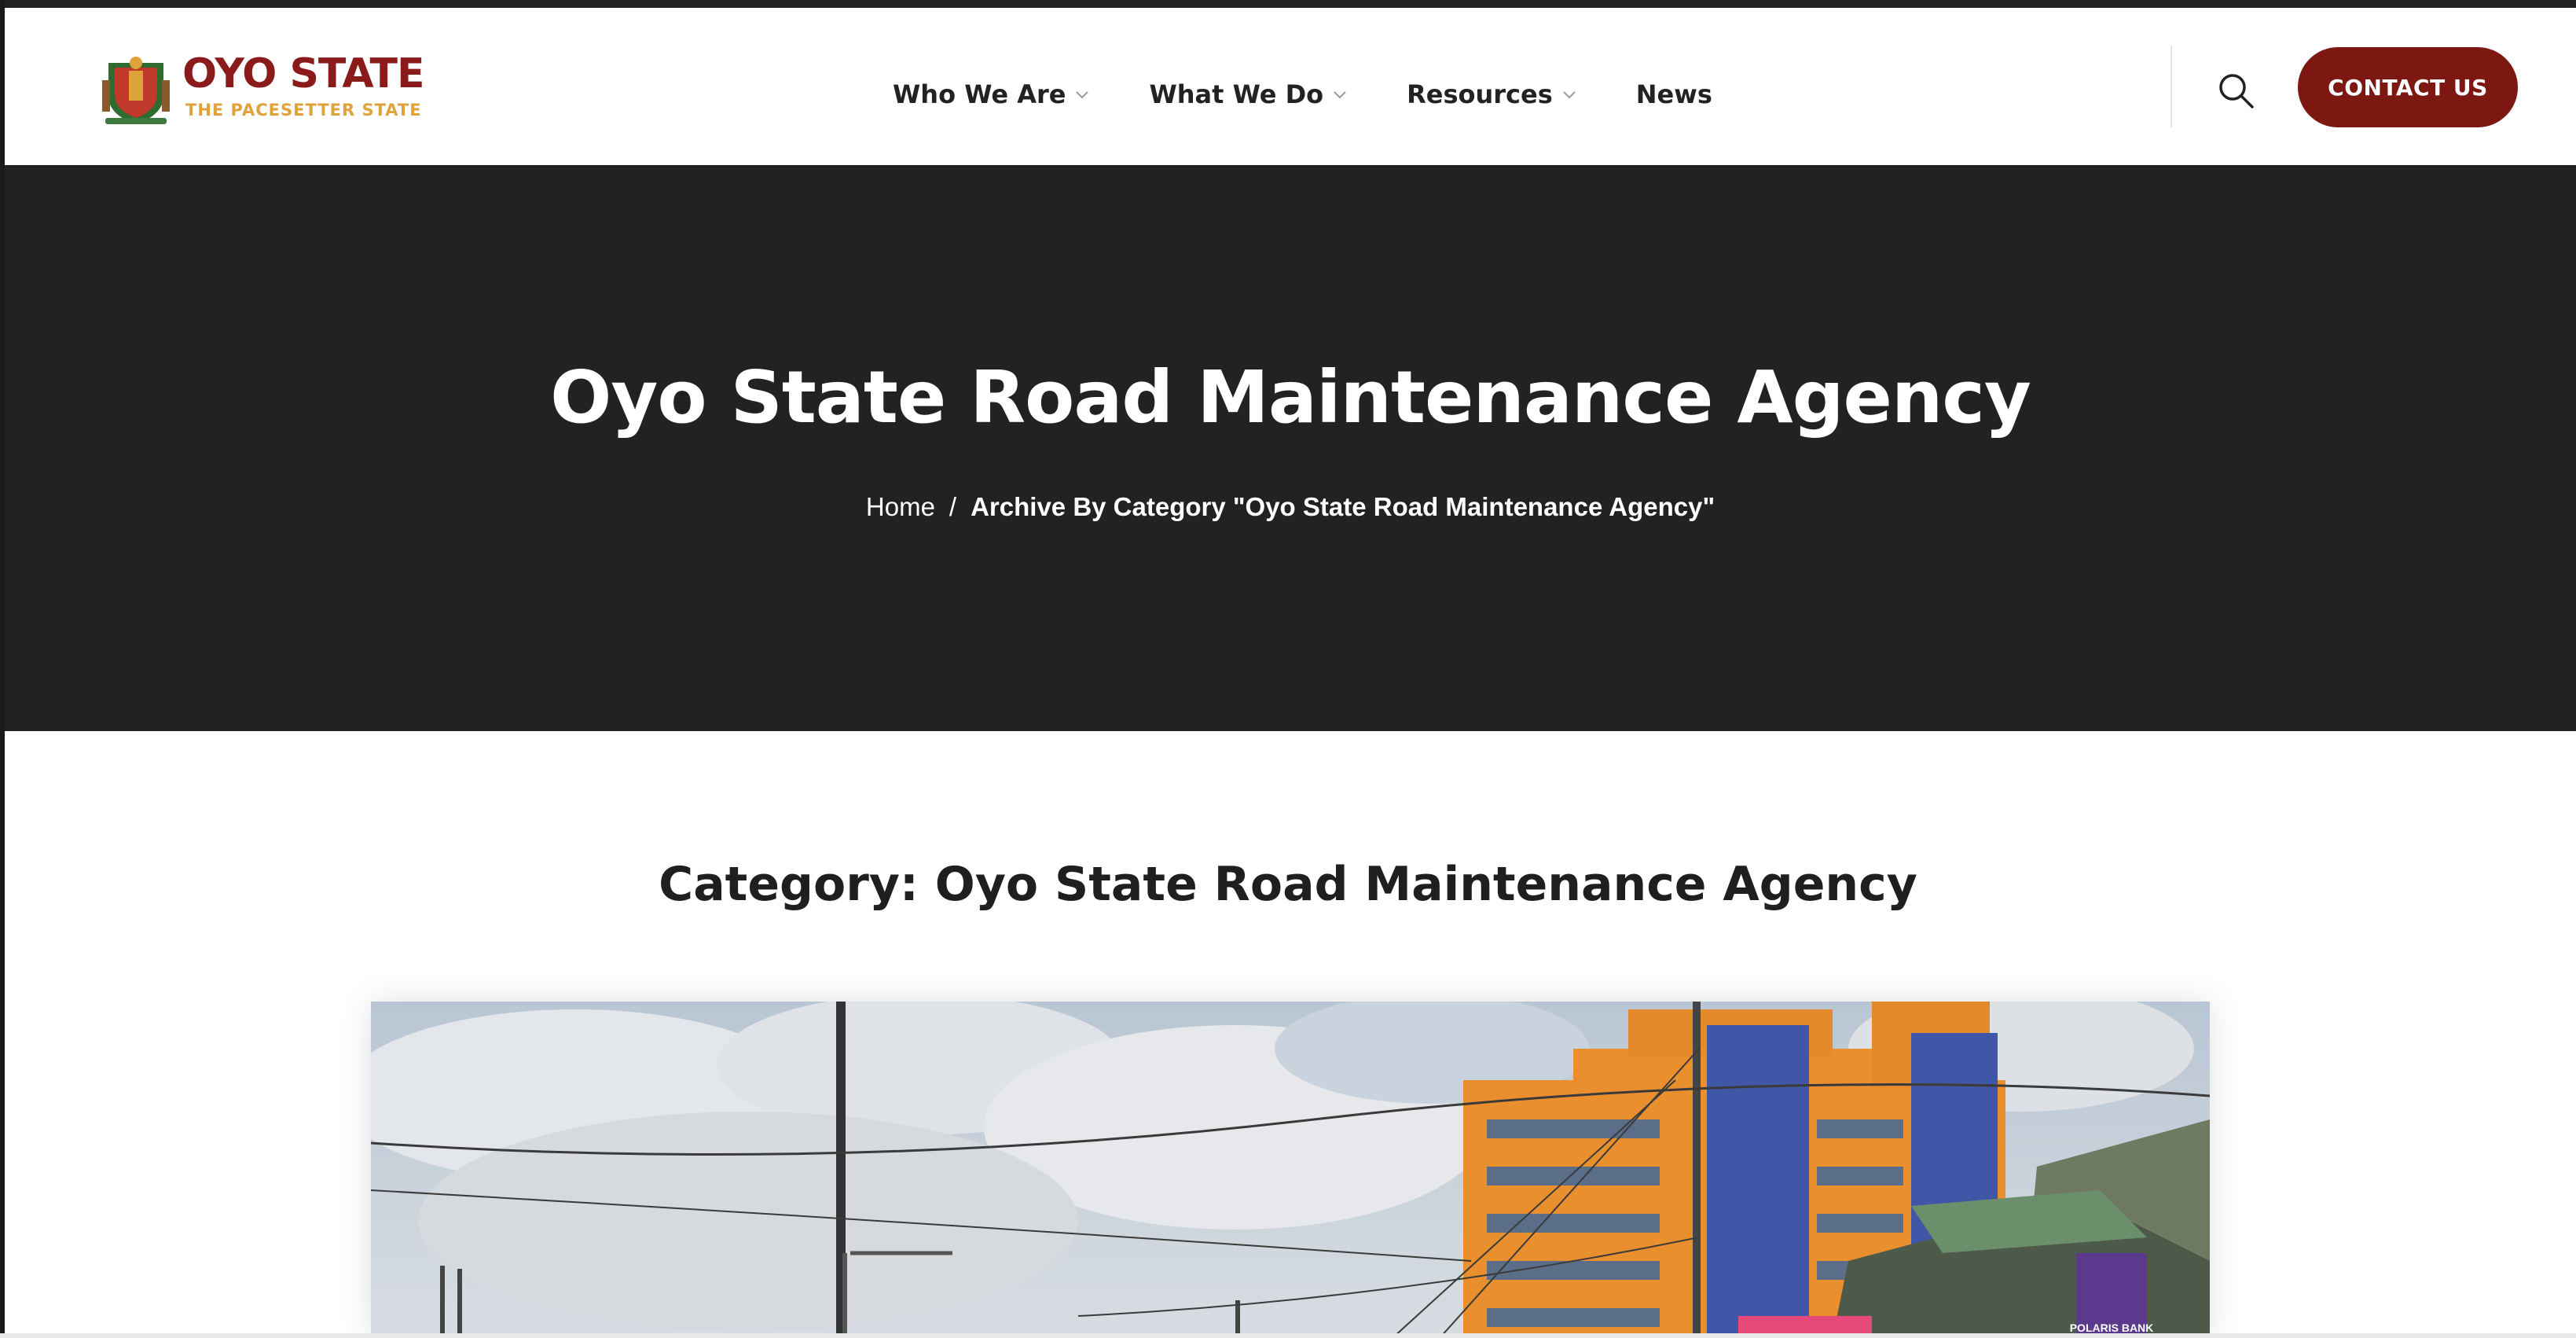 This screenshot has height=1338, width=2576. I want to click on window-left-edge, so click(2, 669).